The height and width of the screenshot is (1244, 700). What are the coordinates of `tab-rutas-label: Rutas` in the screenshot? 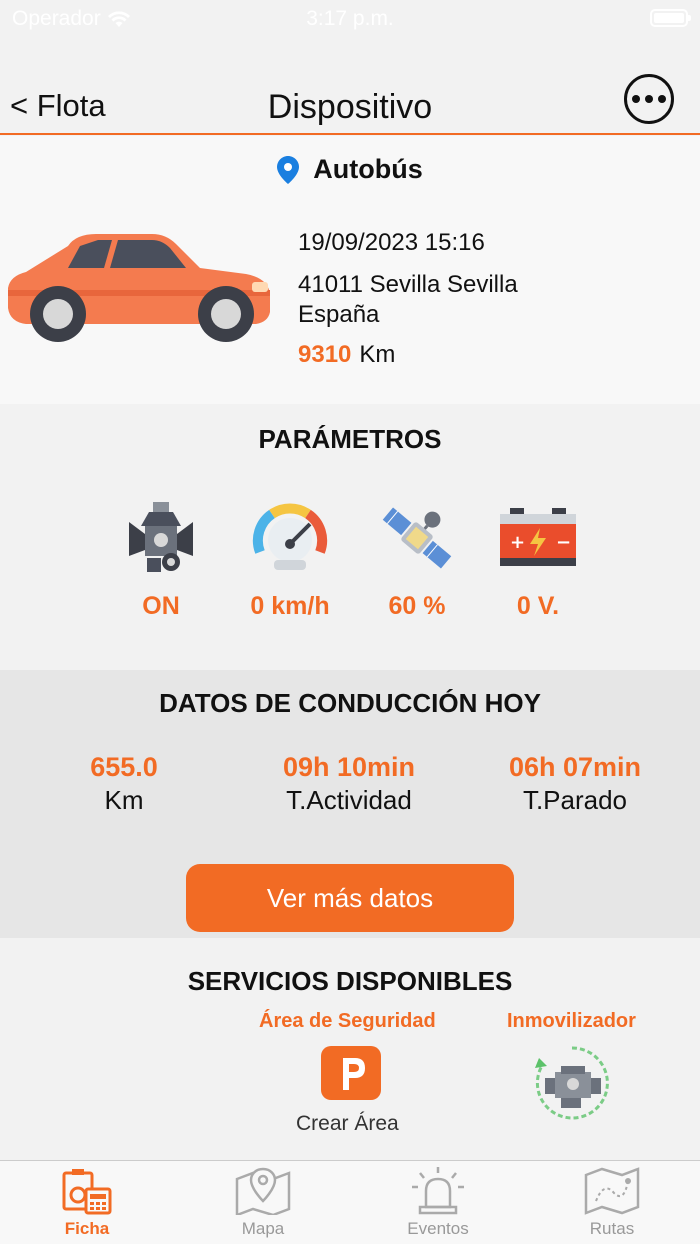 It's located at (612, 1228).